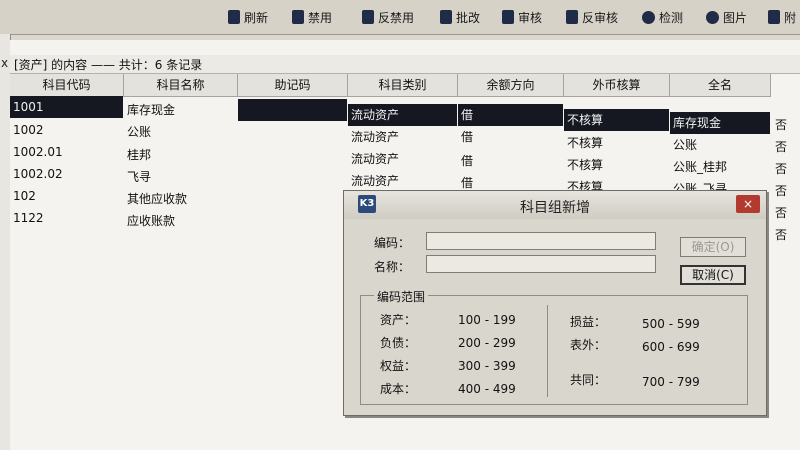 This screenshot has width=800, height=450. I want to click on column-header-code: 科目代码, so click(67, 85).